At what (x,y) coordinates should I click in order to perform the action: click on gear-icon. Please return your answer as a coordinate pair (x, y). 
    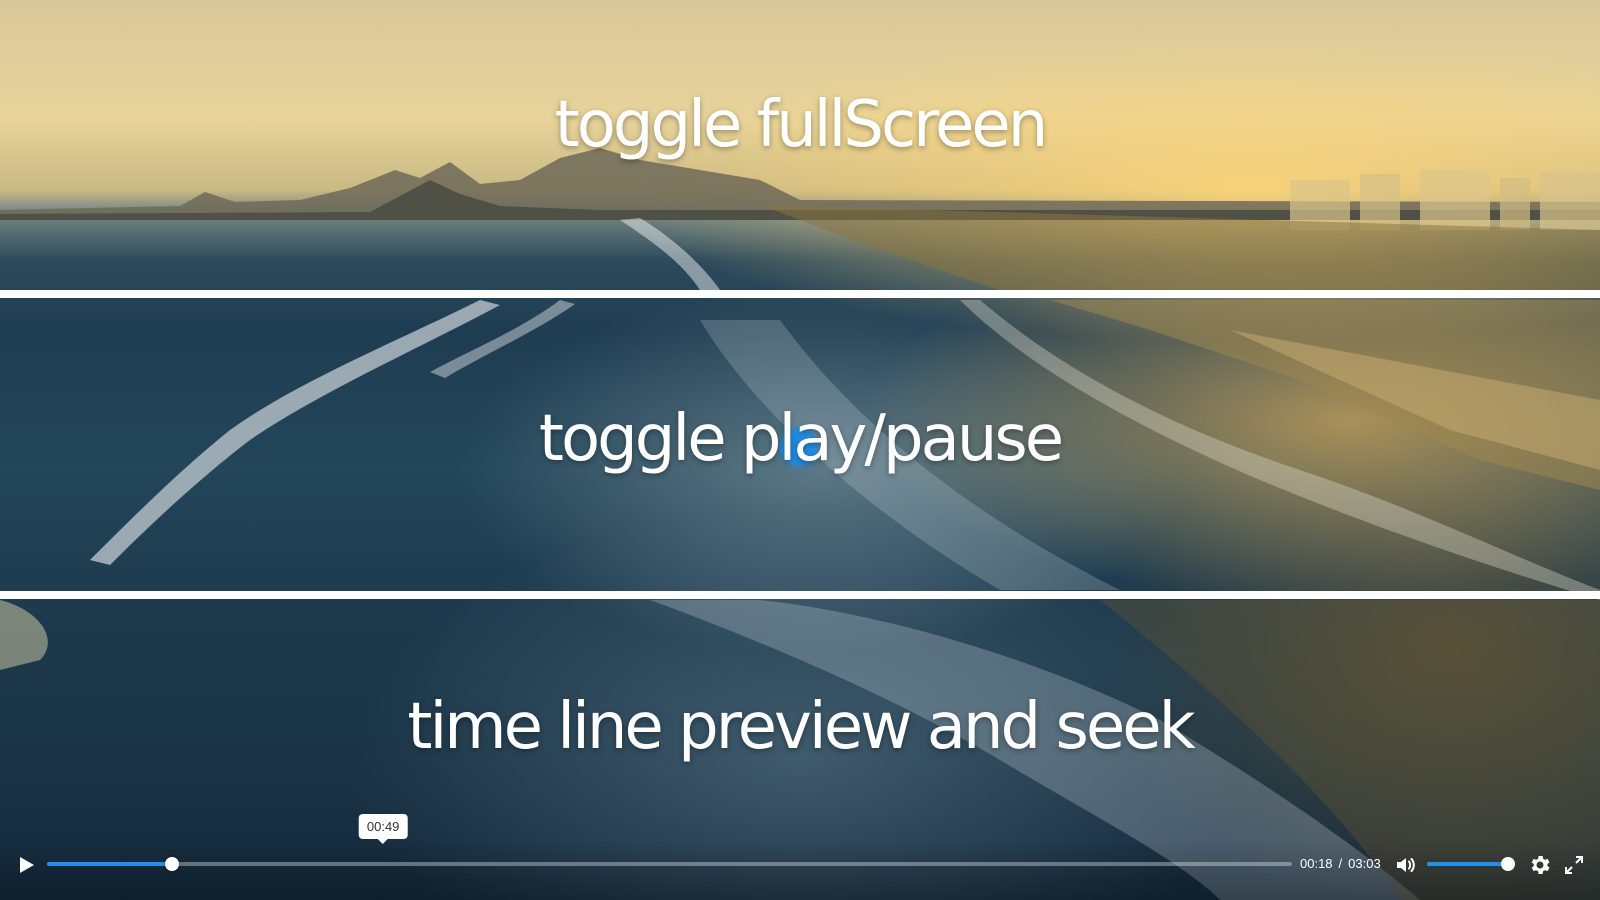
    Looking at the image, I should click on (1540, 865).